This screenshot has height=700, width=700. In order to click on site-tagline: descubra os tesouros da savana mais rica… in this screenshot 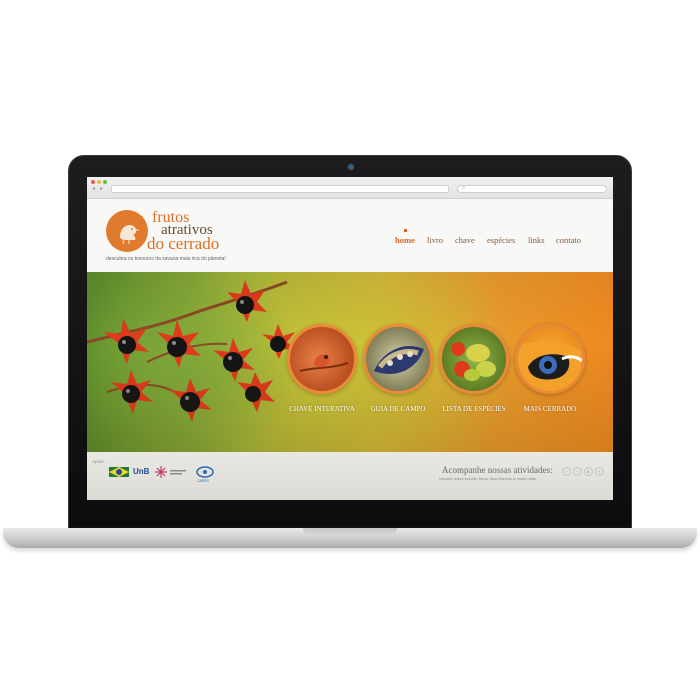, I will do `click(166, 259)`.